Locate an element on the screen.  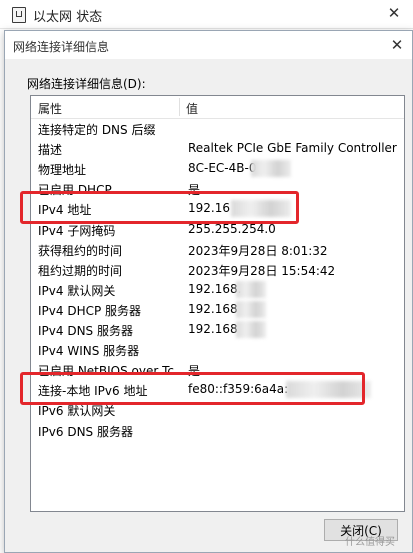
column-header-value: 值 is located at coordinates (192, 108).